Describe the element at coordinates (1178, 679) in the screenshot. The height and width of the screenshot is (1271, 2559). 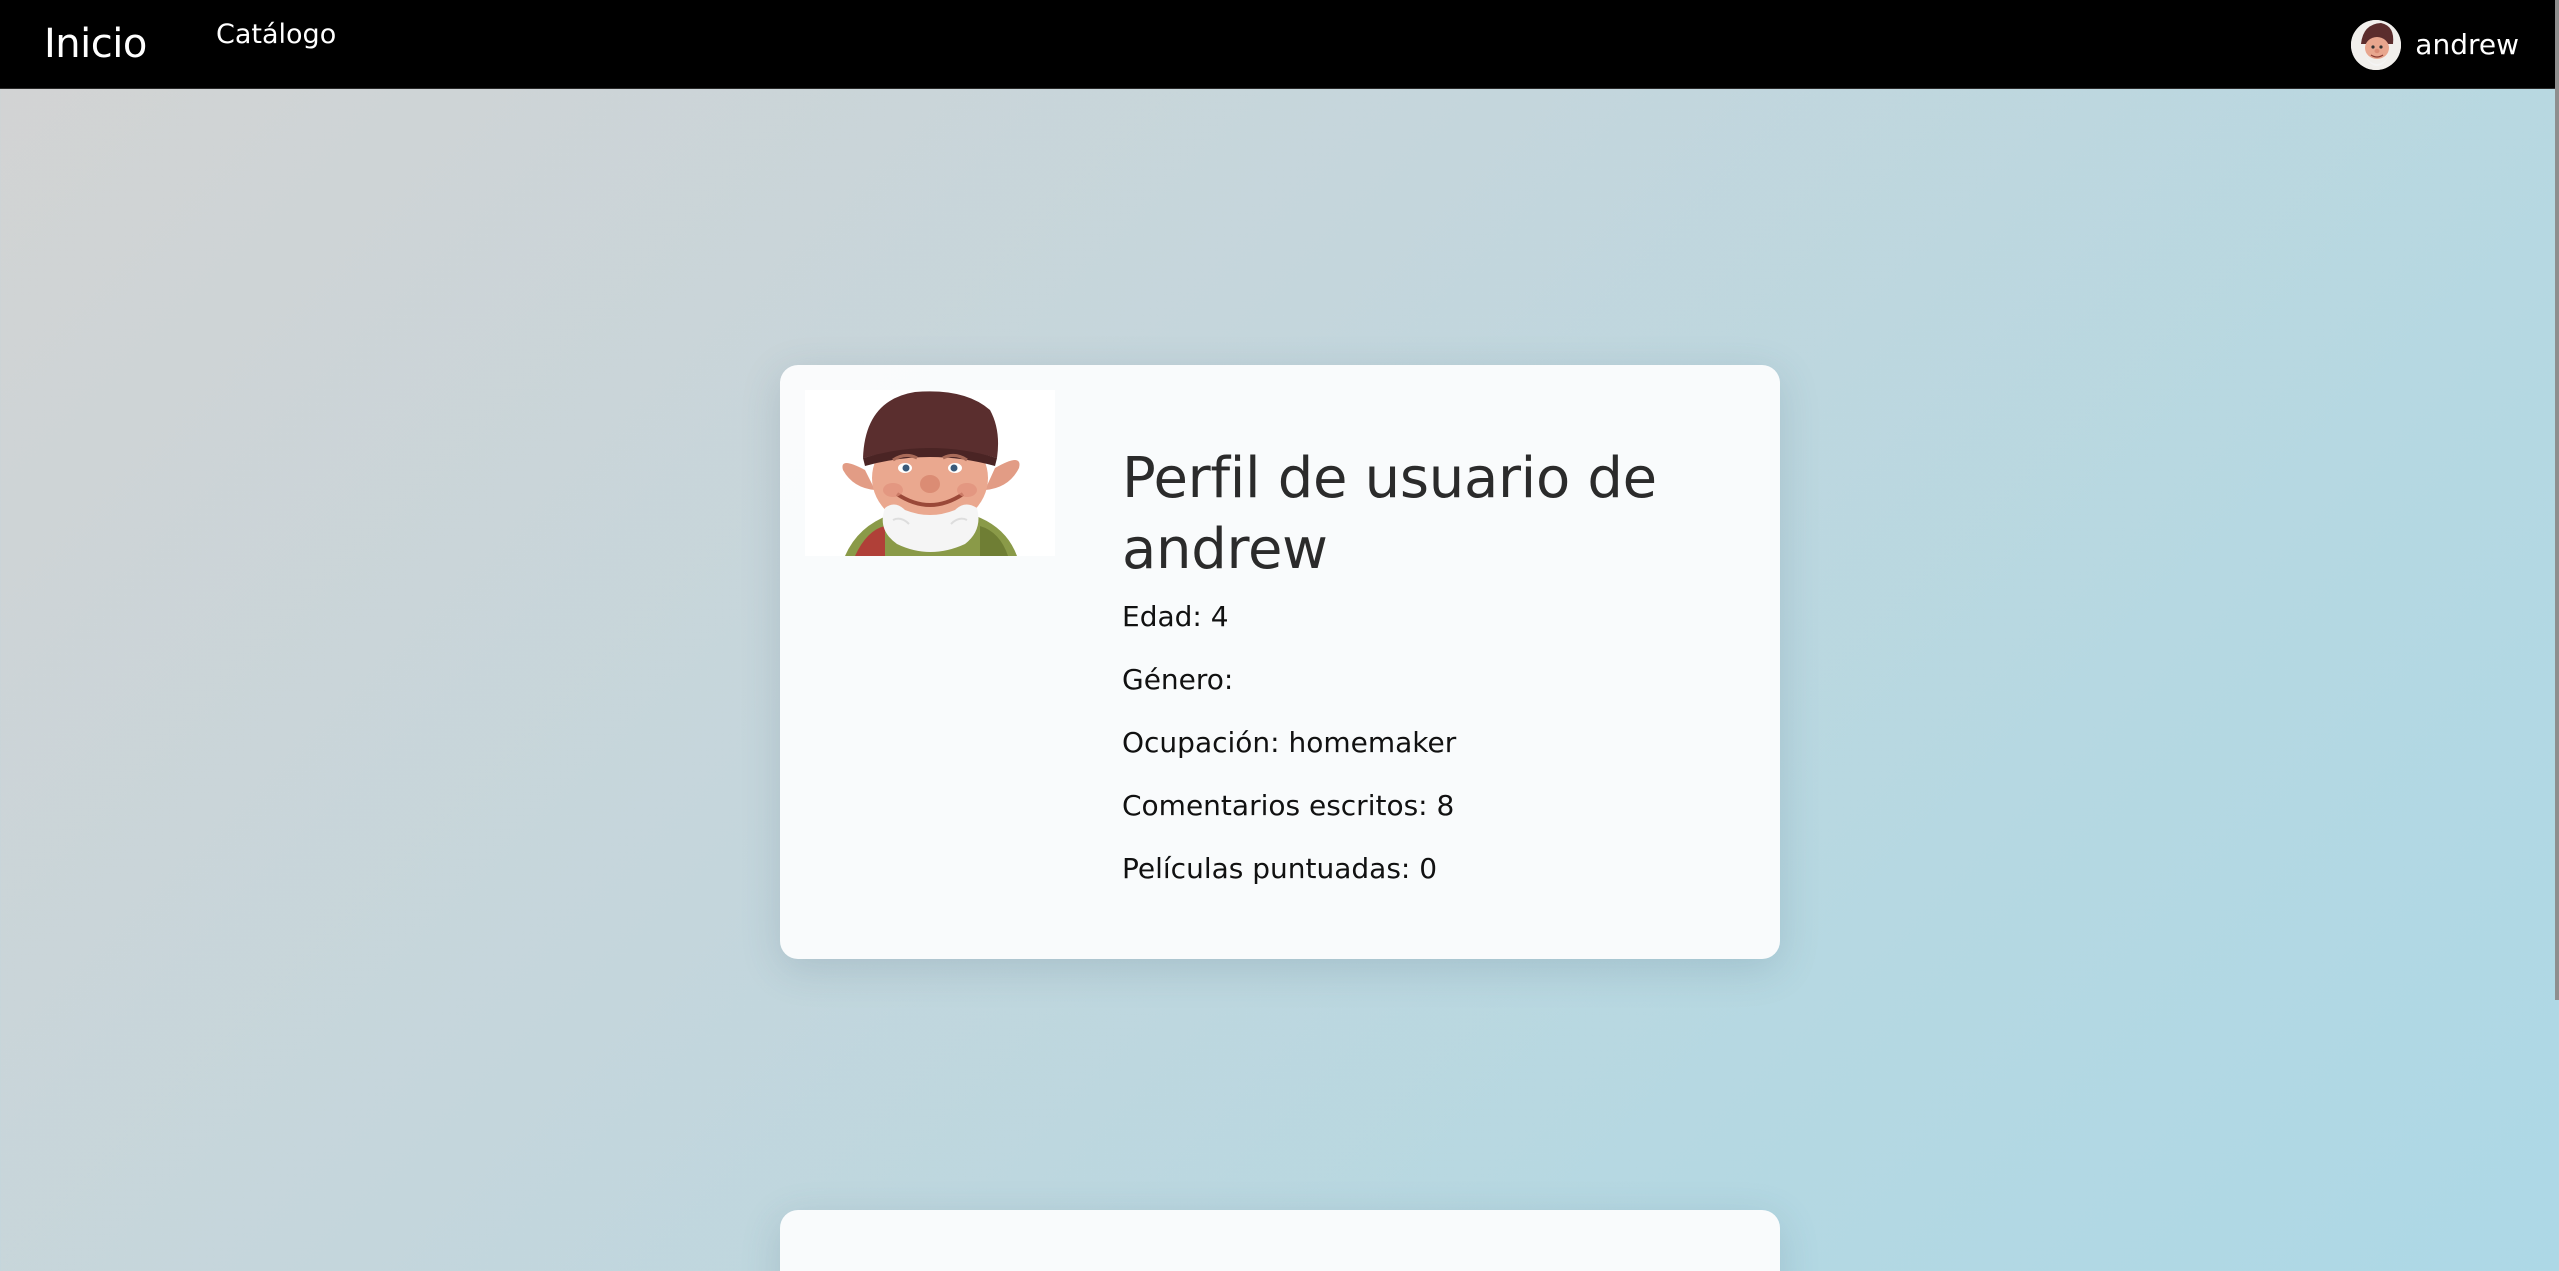
I see `stat-gender: Género:` at that location.